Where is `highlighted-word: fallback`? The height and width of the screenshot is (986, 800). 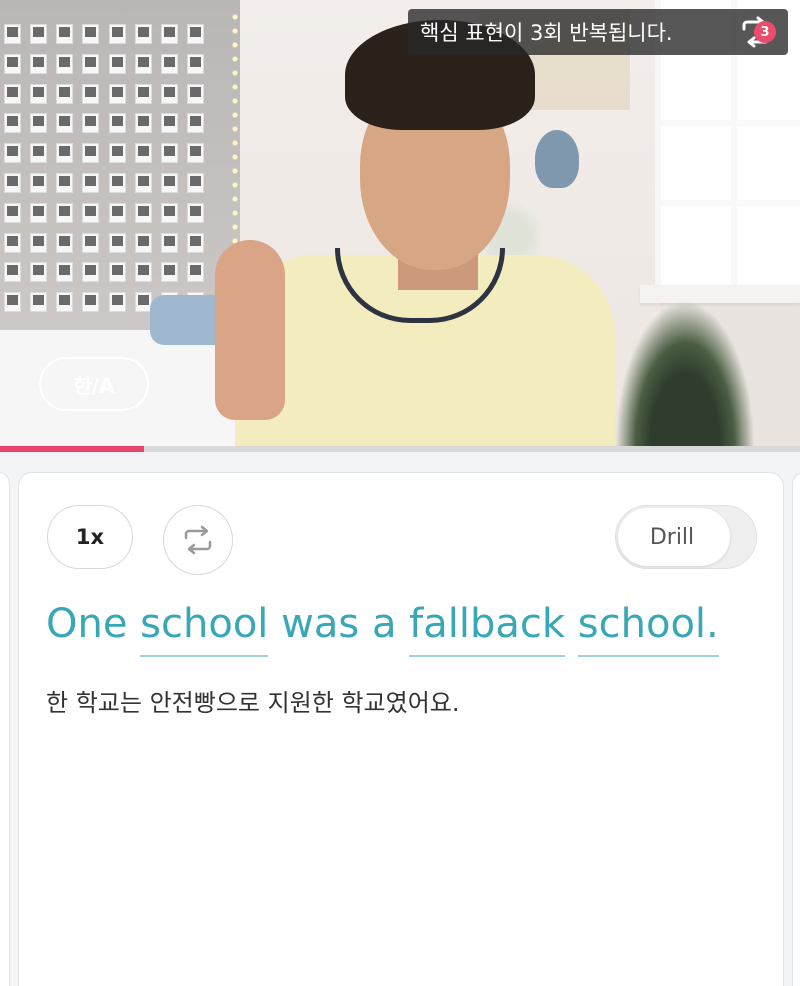 highlighted-word: fallback is located at coordinates (487, 629).